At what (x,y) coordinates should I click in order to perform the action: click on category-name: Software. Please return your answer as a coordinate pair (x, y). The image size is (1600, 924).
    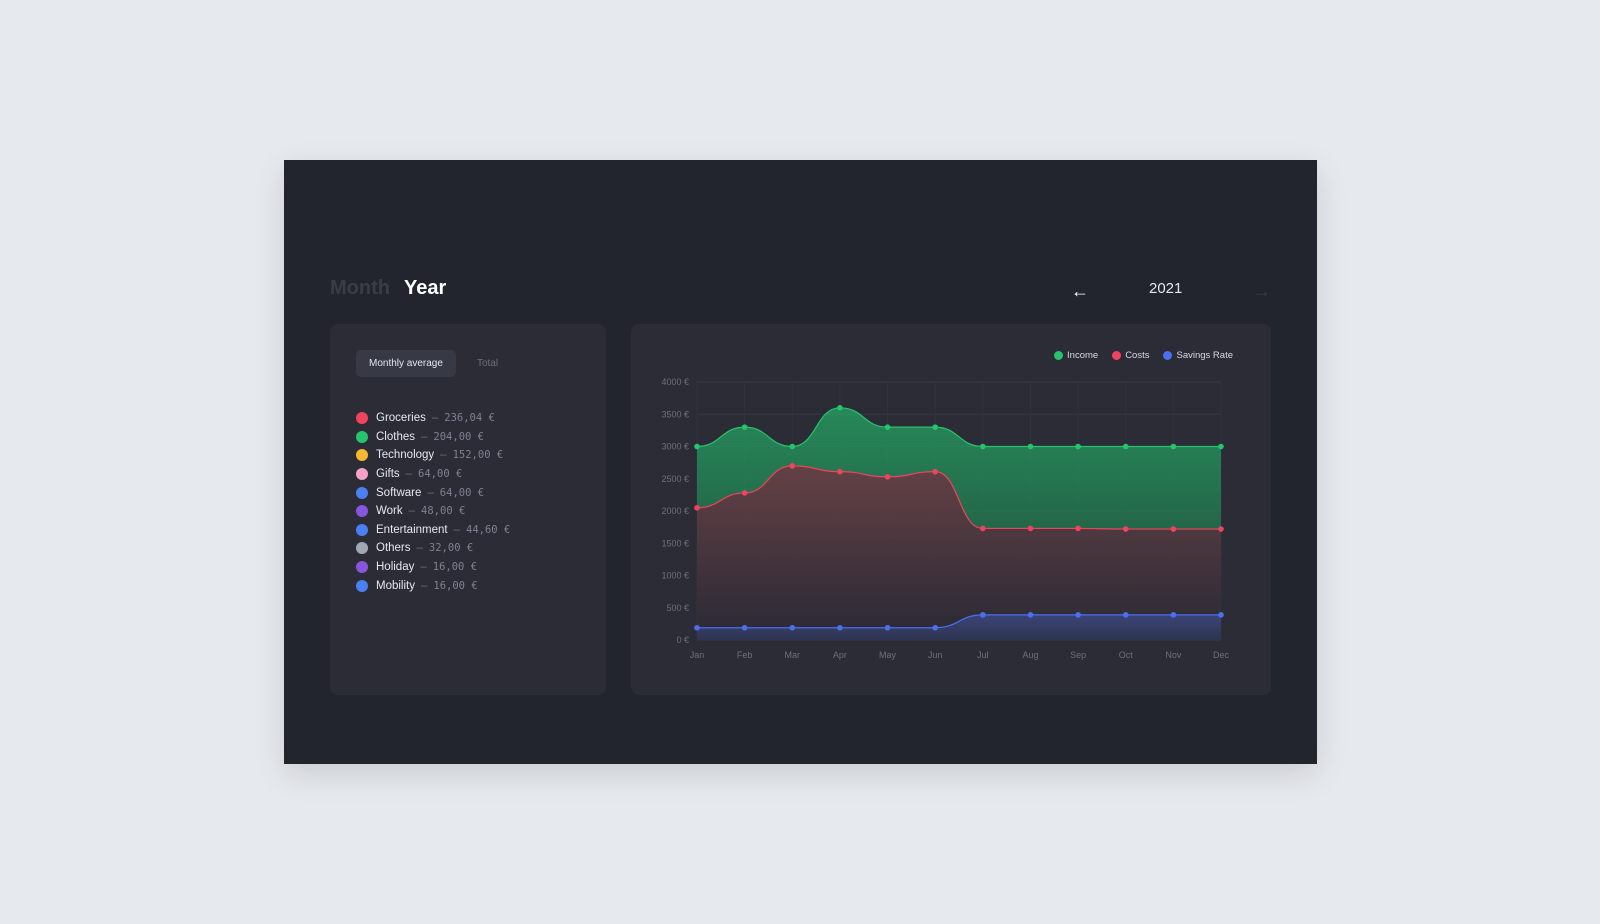
    Looking at the image, I should click on (399, 492).